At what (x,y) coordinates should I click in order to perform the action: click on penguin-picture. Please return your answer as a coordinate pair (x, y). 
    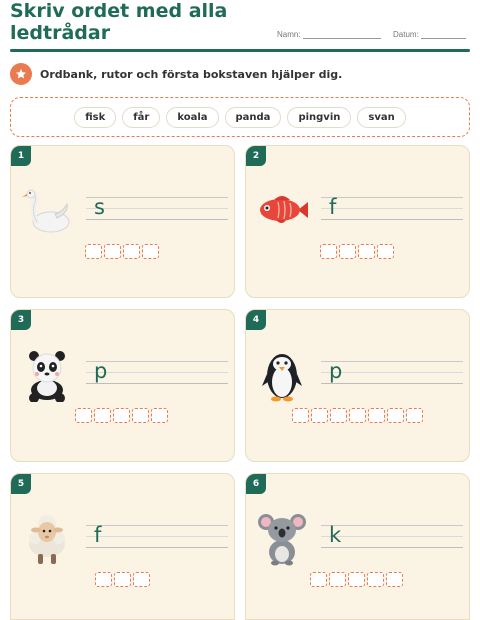
    Looking at the image, I should click on (282, 378).